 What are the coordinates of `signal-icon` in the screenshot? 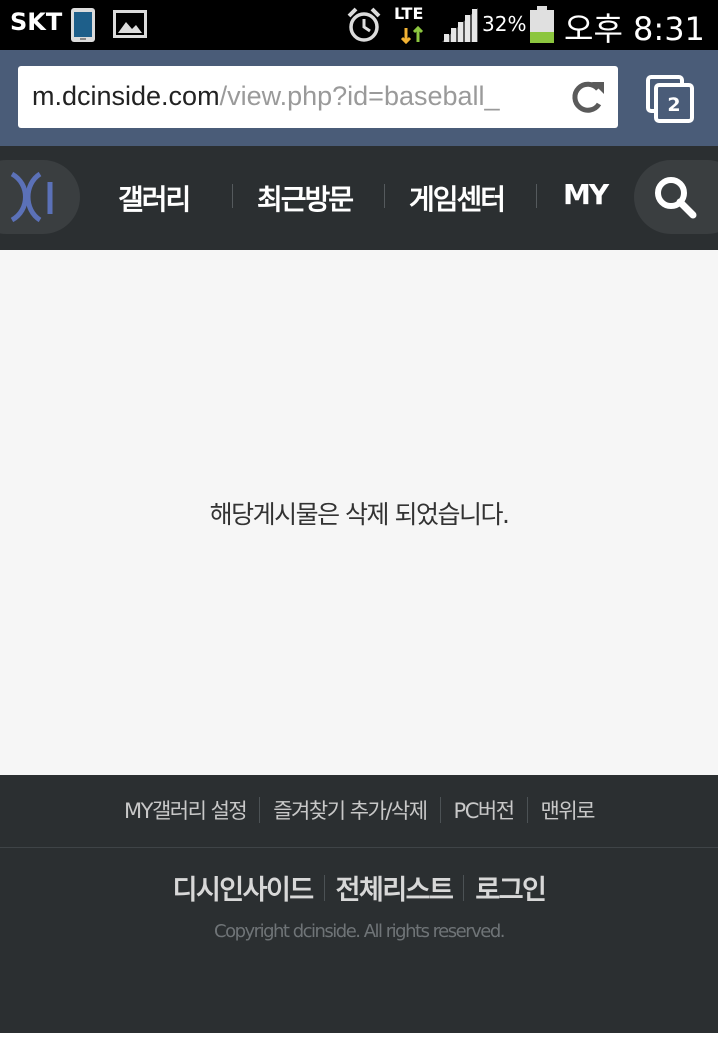 It's located at (460, 27).